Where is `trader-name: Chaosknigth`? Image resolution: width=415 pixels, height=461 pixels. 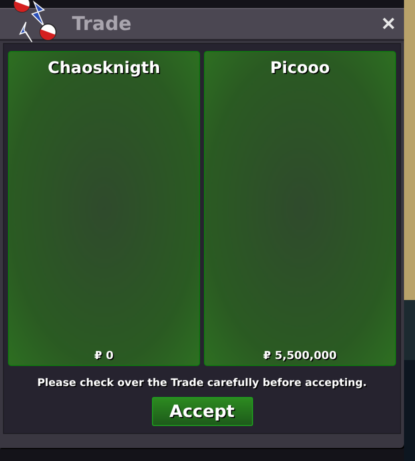
trader-name: Chaosknigth is located at coordinates (104, 67).